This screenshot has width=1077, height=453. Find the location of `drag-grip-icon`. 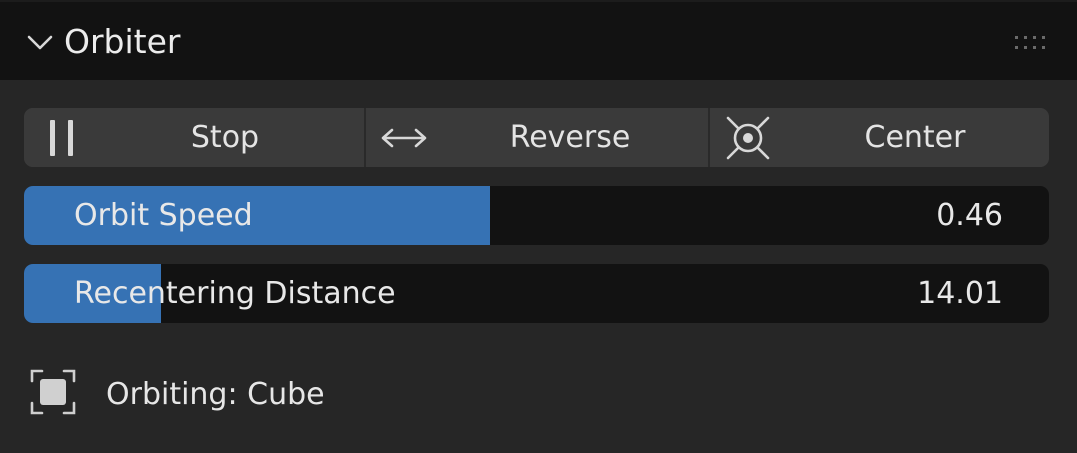

drag-grip-icon is located at coordinates (1033, 43).